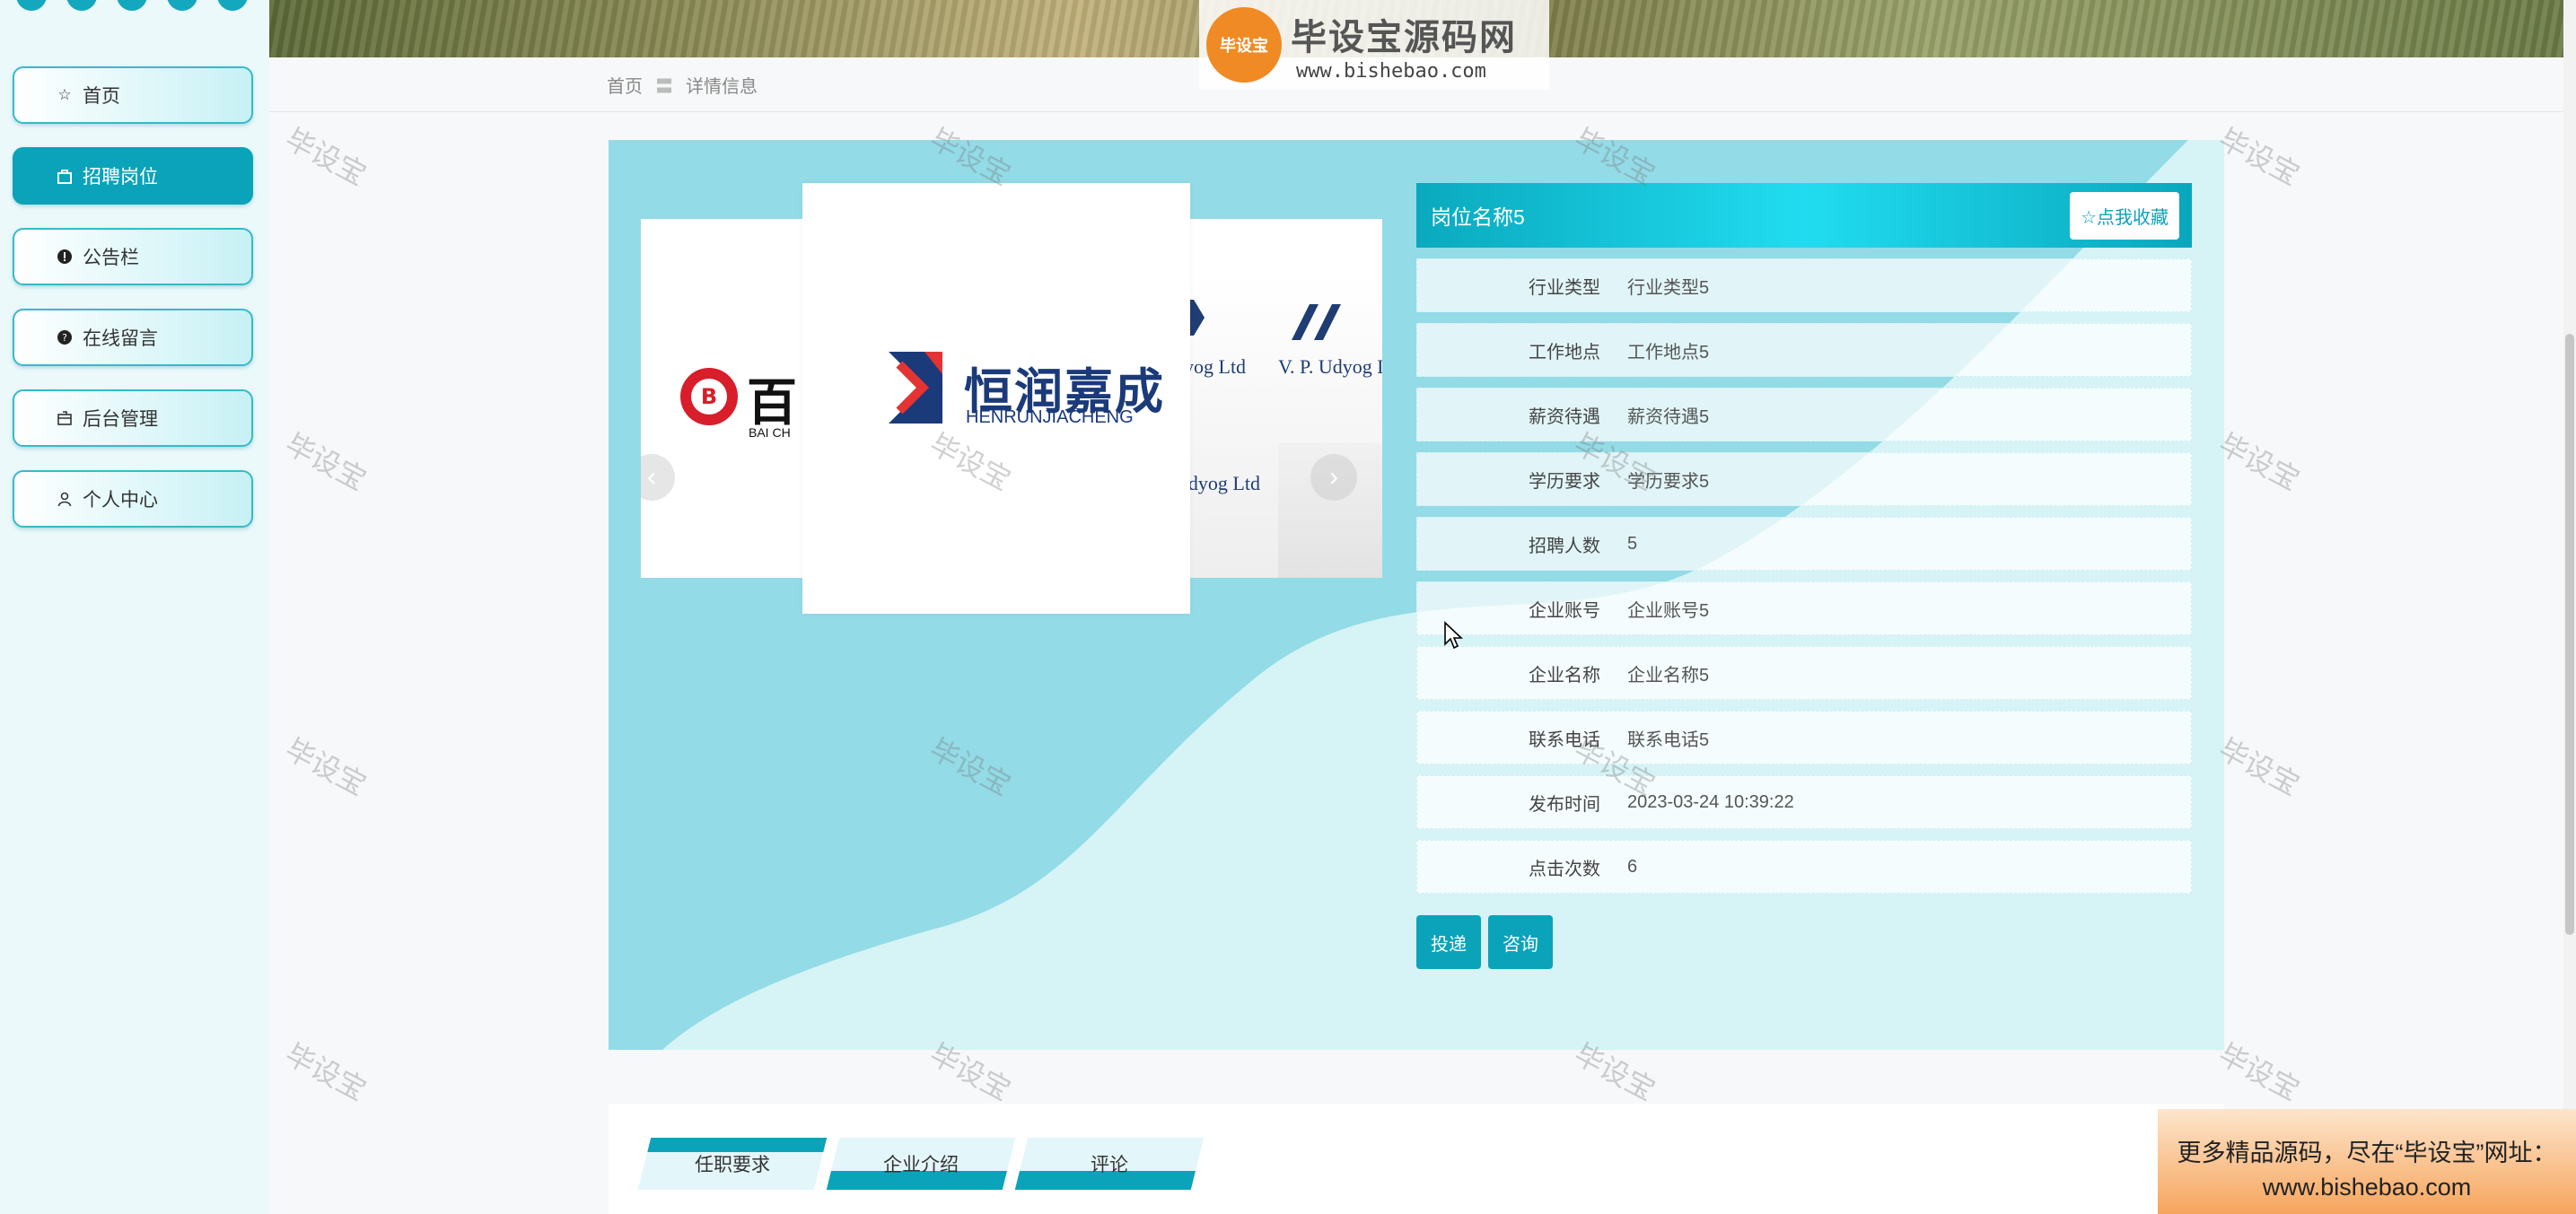  What do you see at coordinates (2367, 1153) in the screenshot?
I see `promo-line1: 更多精品源码，尽在“毕设宝”网址：` at bounding box center [2367, 1153].